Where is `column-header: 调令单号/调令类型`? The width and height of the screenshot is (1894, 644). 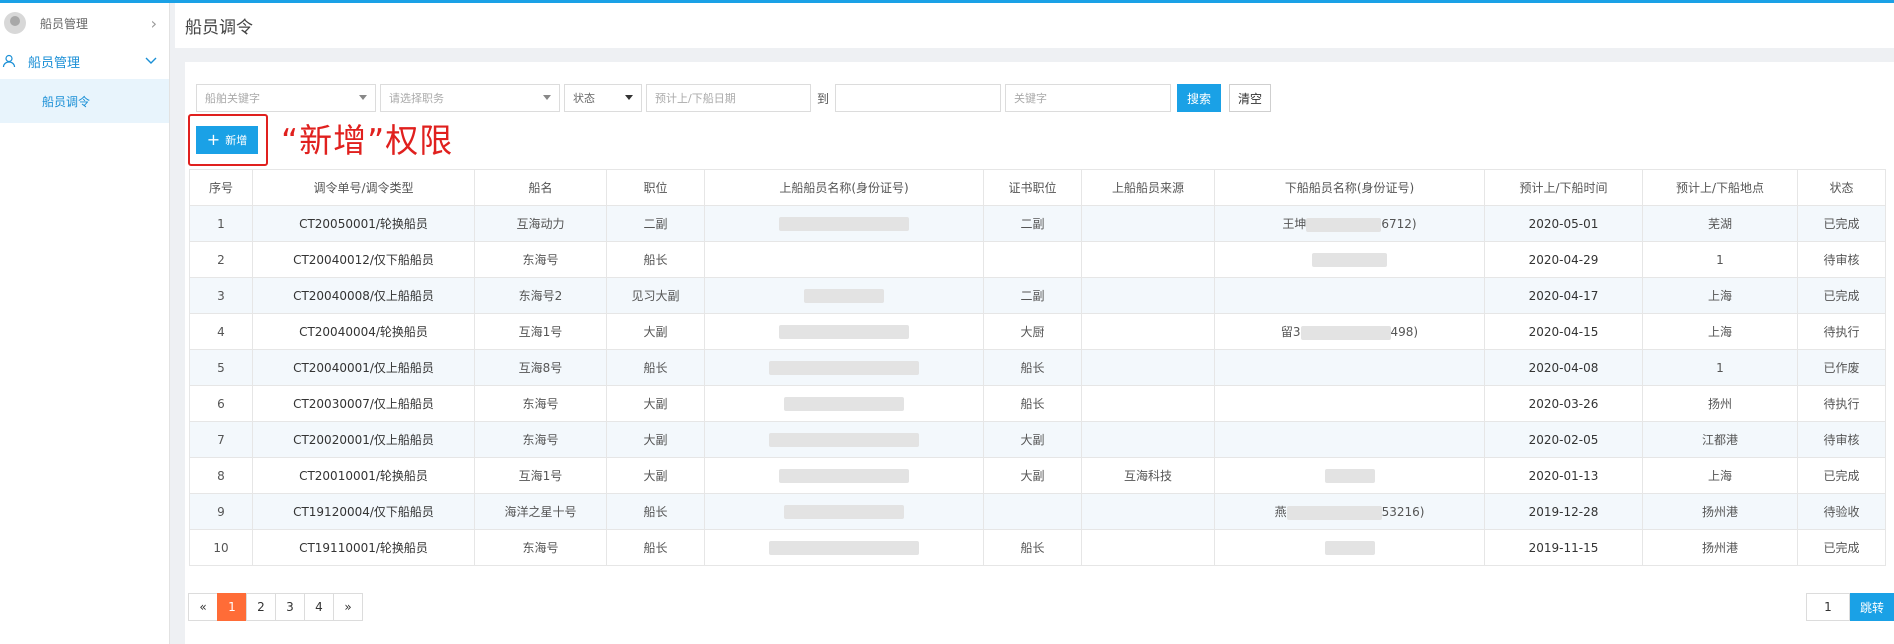 column-header: 调令单号/调令类型 is located at coordinates (363, 187).